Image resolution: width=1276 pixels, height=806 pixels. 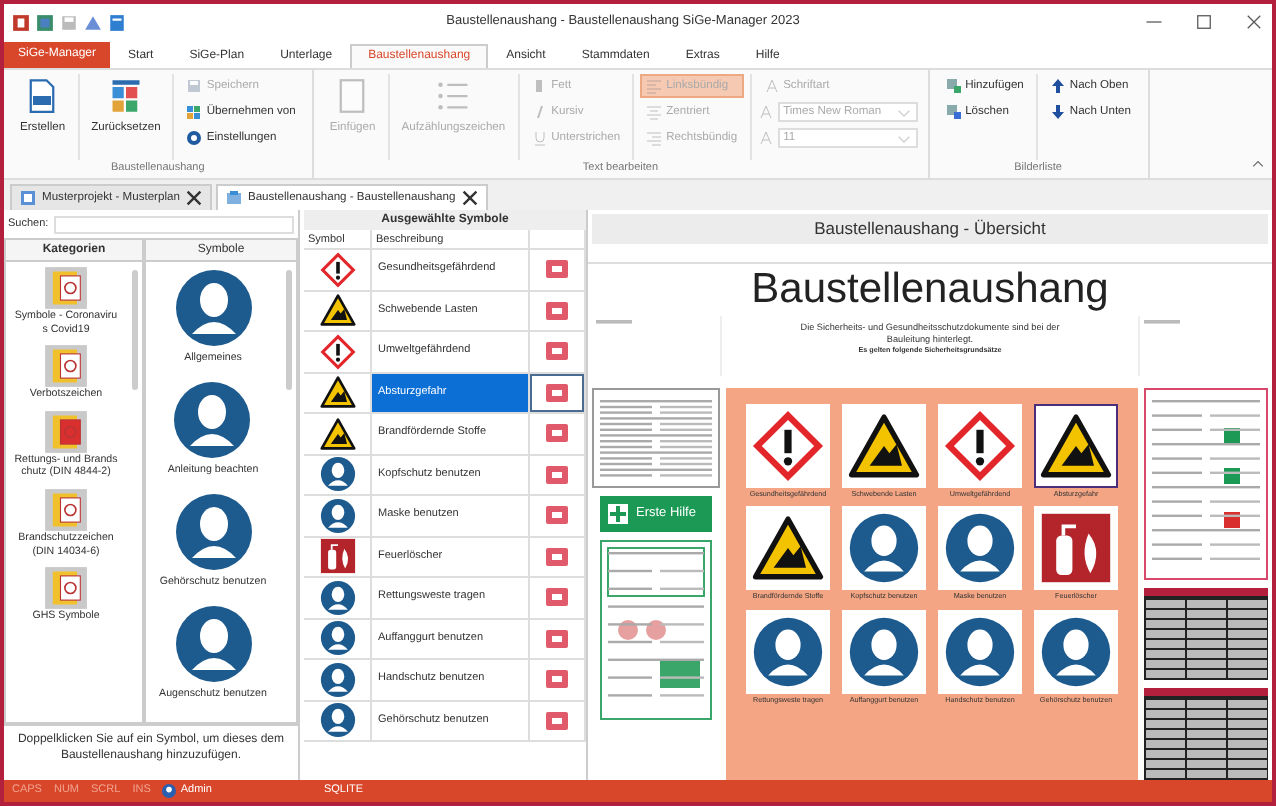 I want to click on user-icon, so click(x=169, y=791).